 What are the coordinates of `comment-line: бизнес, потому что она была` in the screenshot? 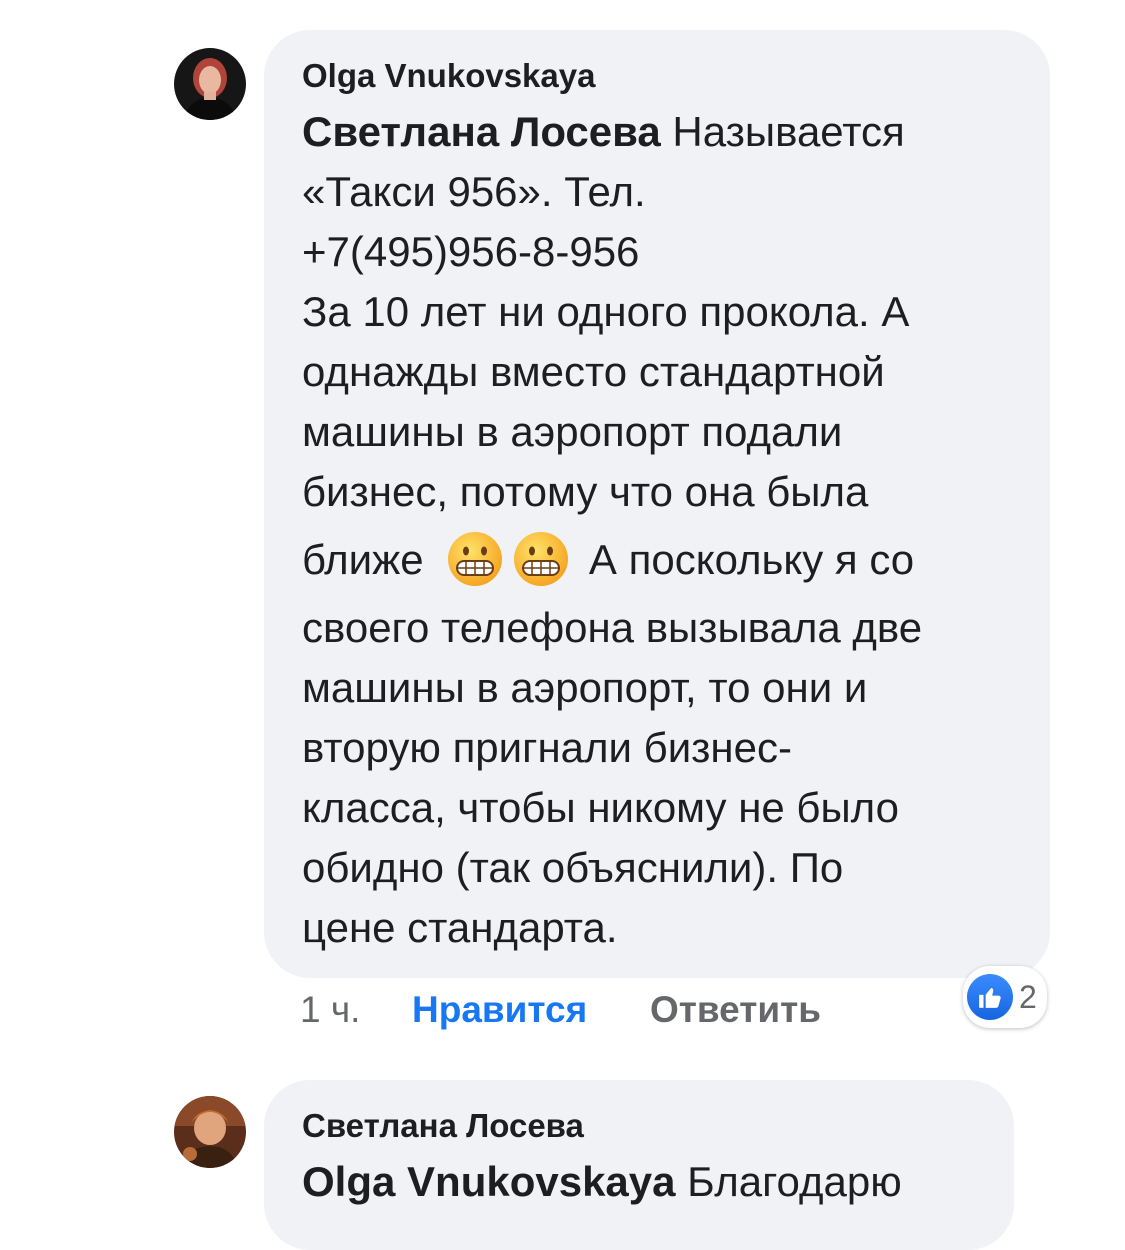 It's located at (585, 491).